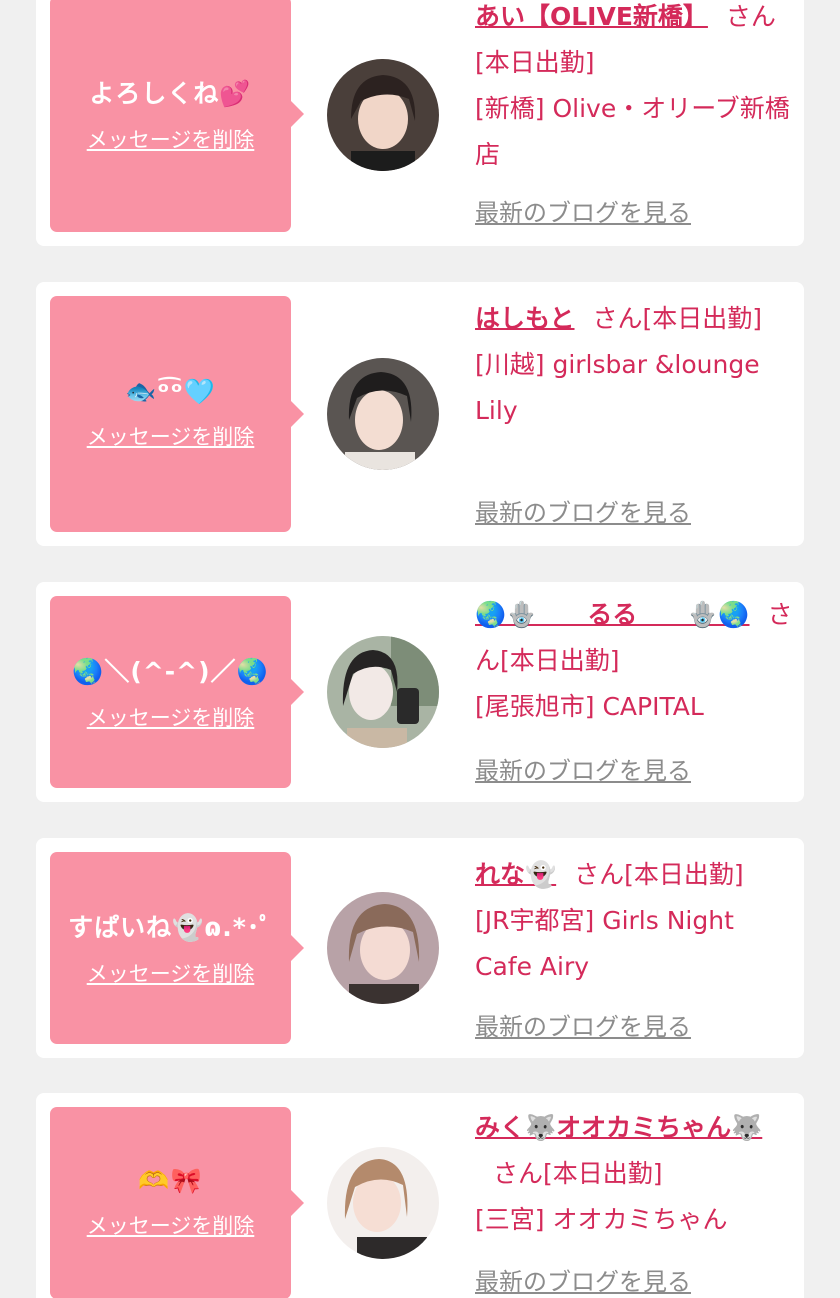  I want to click on shop-name: [川越] girlsbar &lounge Lily, so click(617, 387).